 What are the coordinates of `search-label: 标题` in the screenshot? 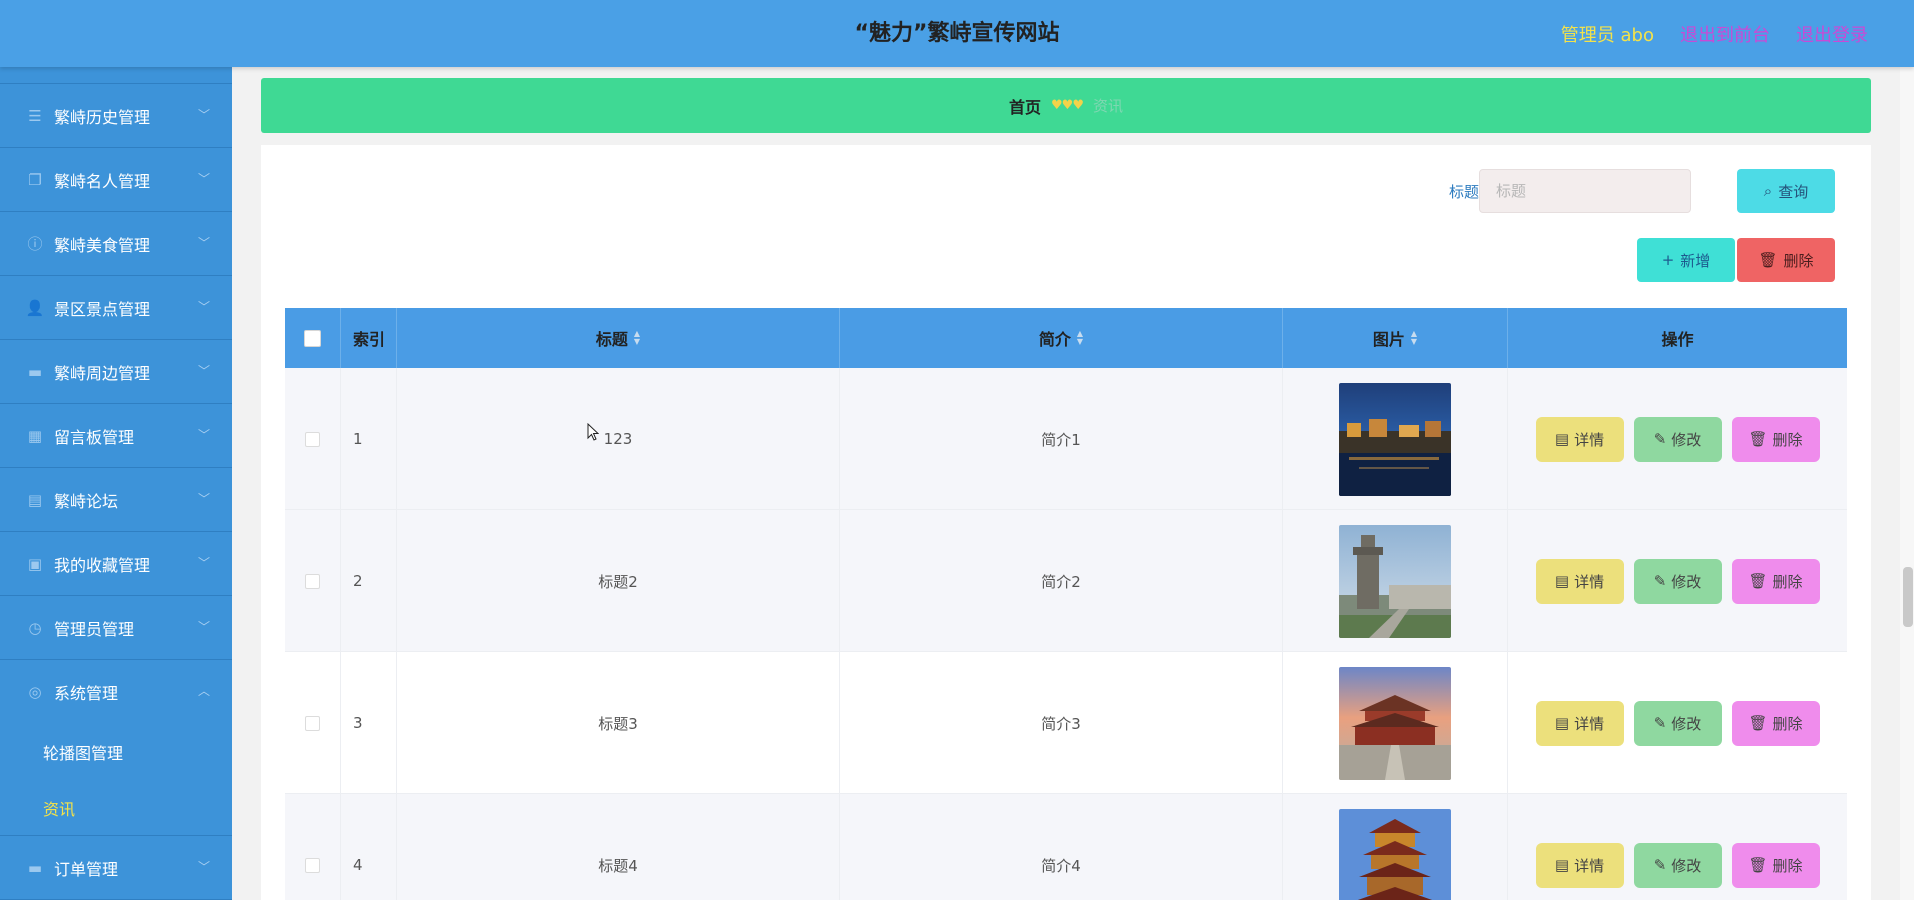 It's located at (1463, 192).